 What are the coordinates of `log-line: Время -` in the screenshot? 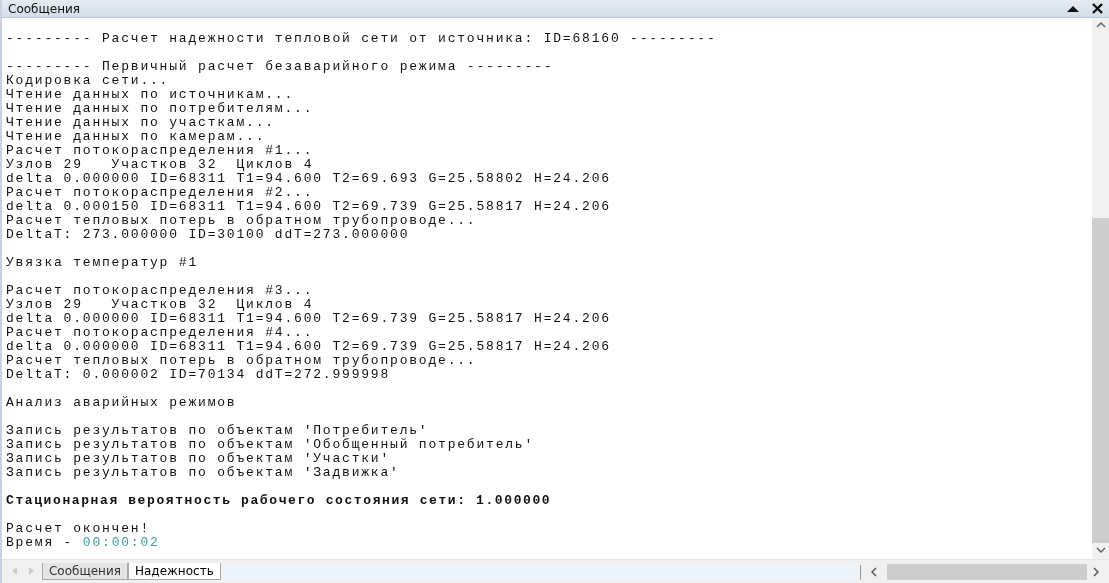 It's located at (40, 542).